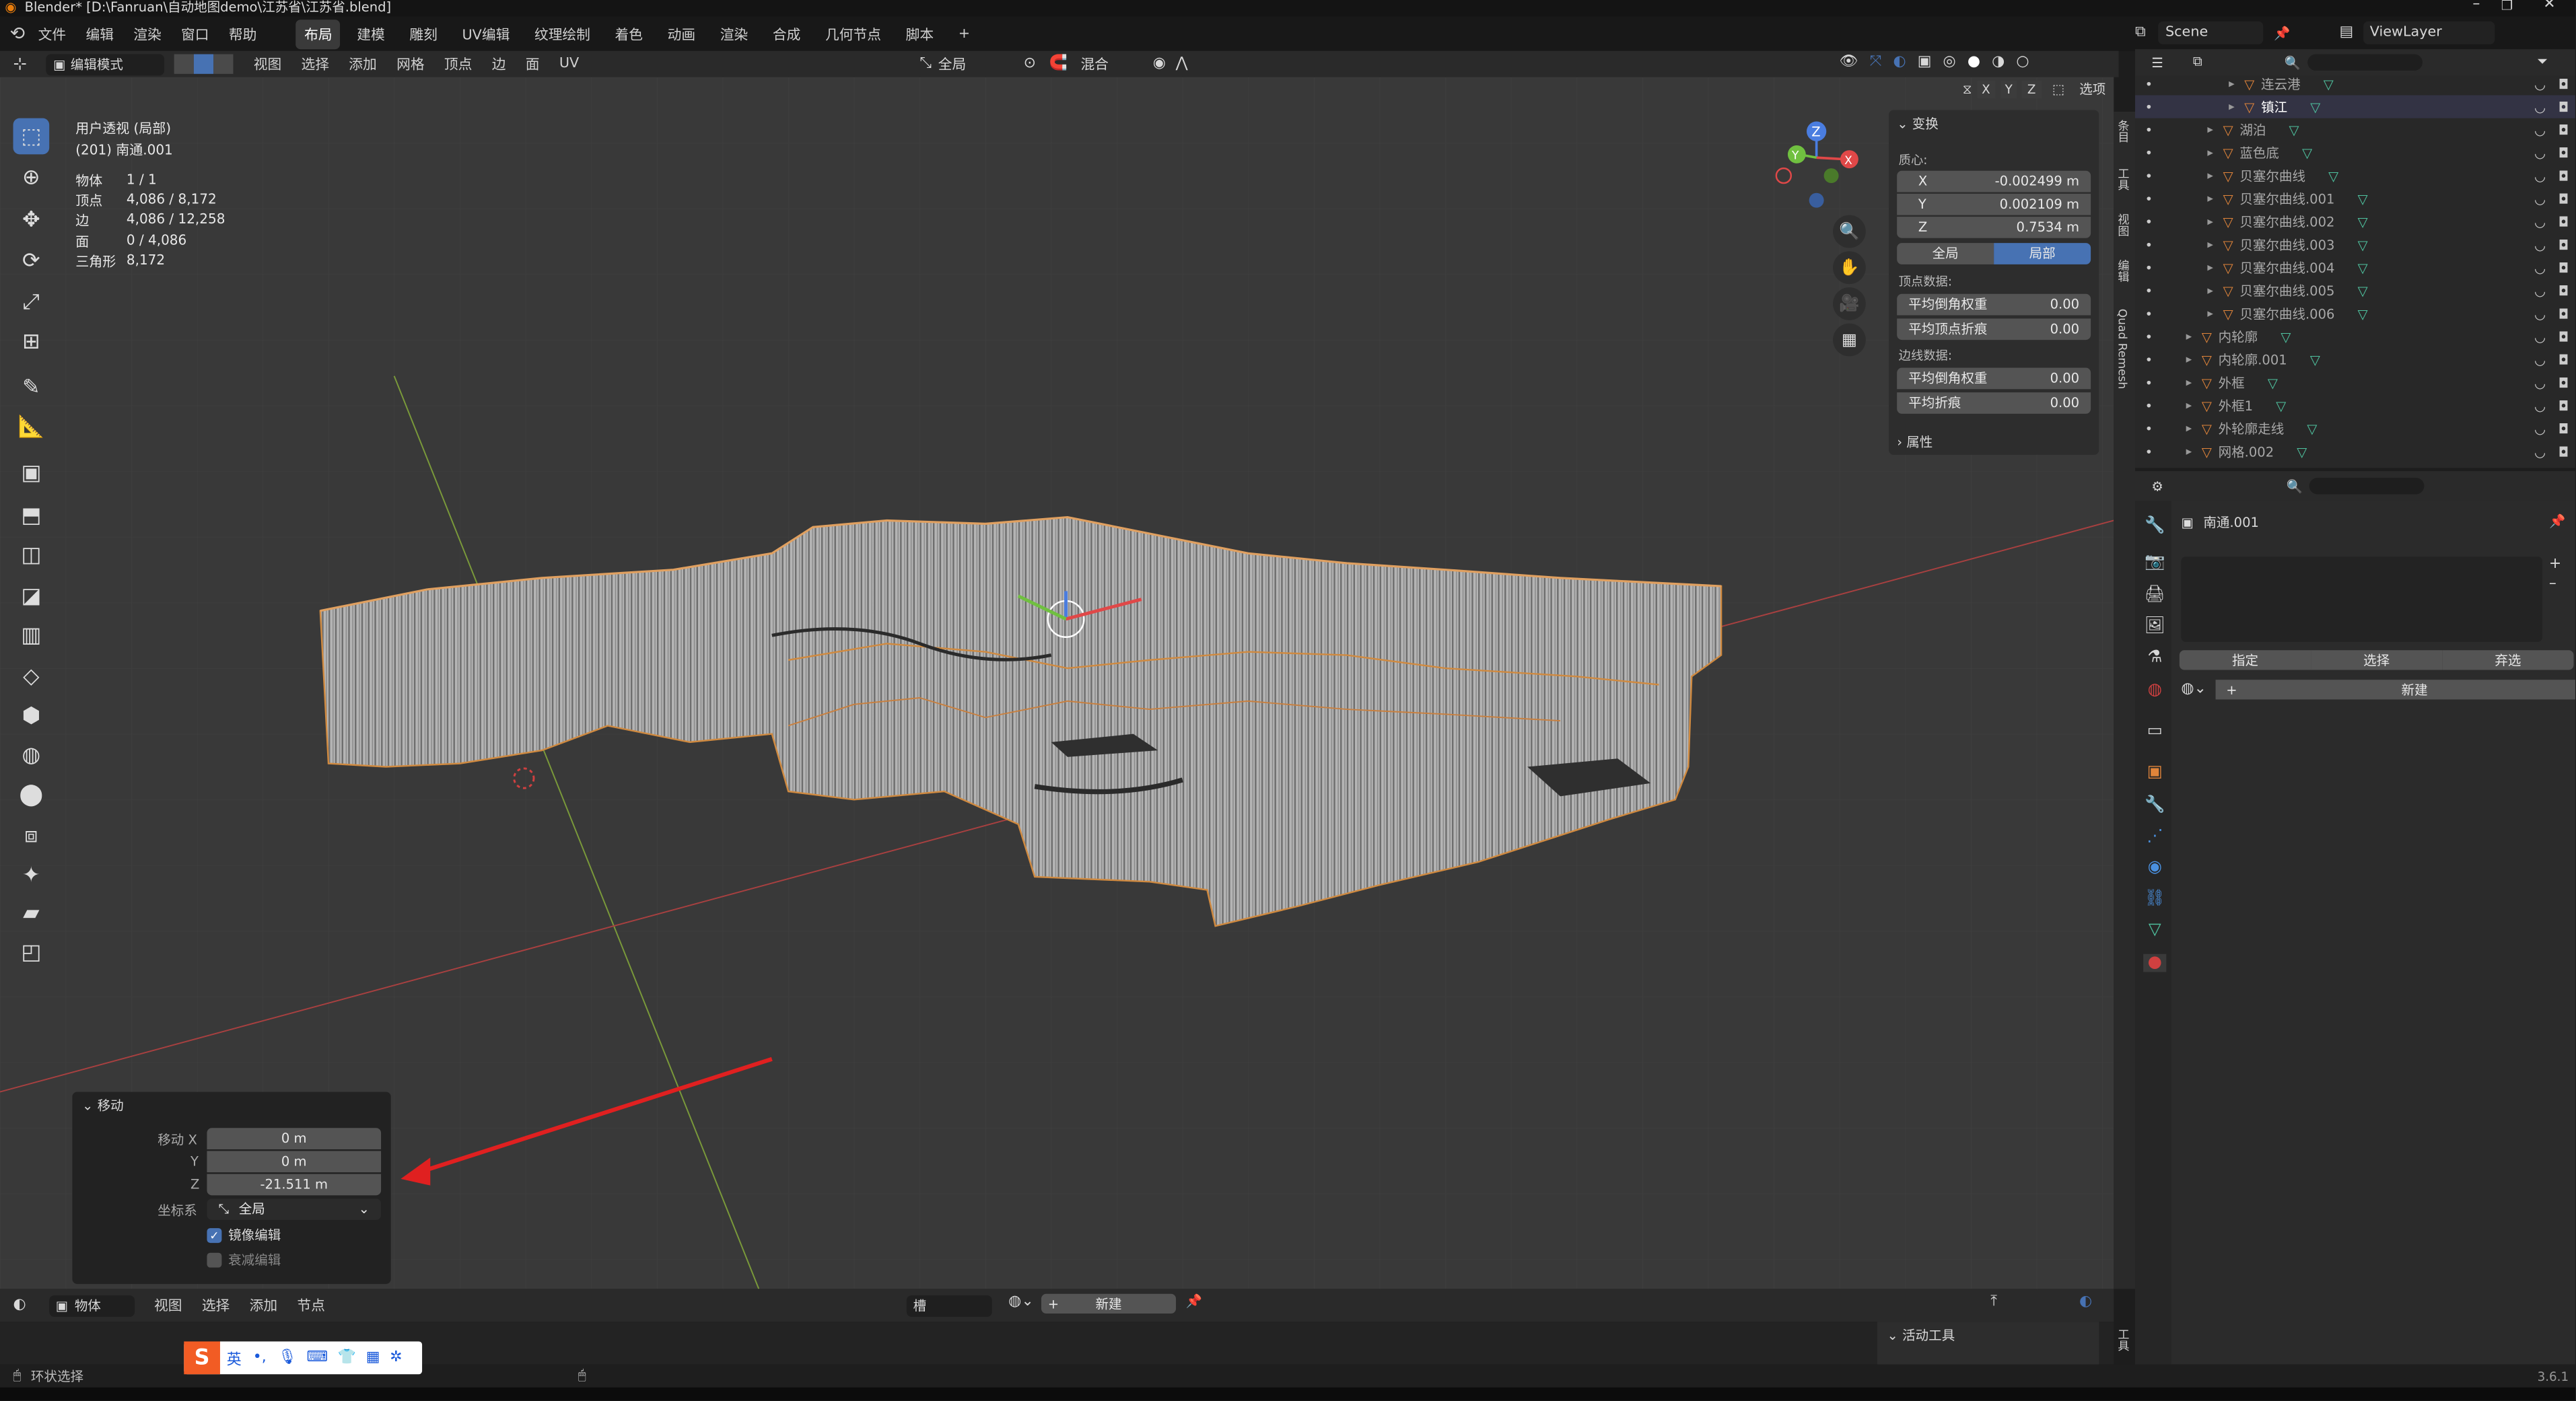 This screenshot has height=1401, width=2576. What do you see at coordinates (91, 1305) in the screenshot?
I see `mode-selector: ▣ 物体` at bounding box center [91, 1305].